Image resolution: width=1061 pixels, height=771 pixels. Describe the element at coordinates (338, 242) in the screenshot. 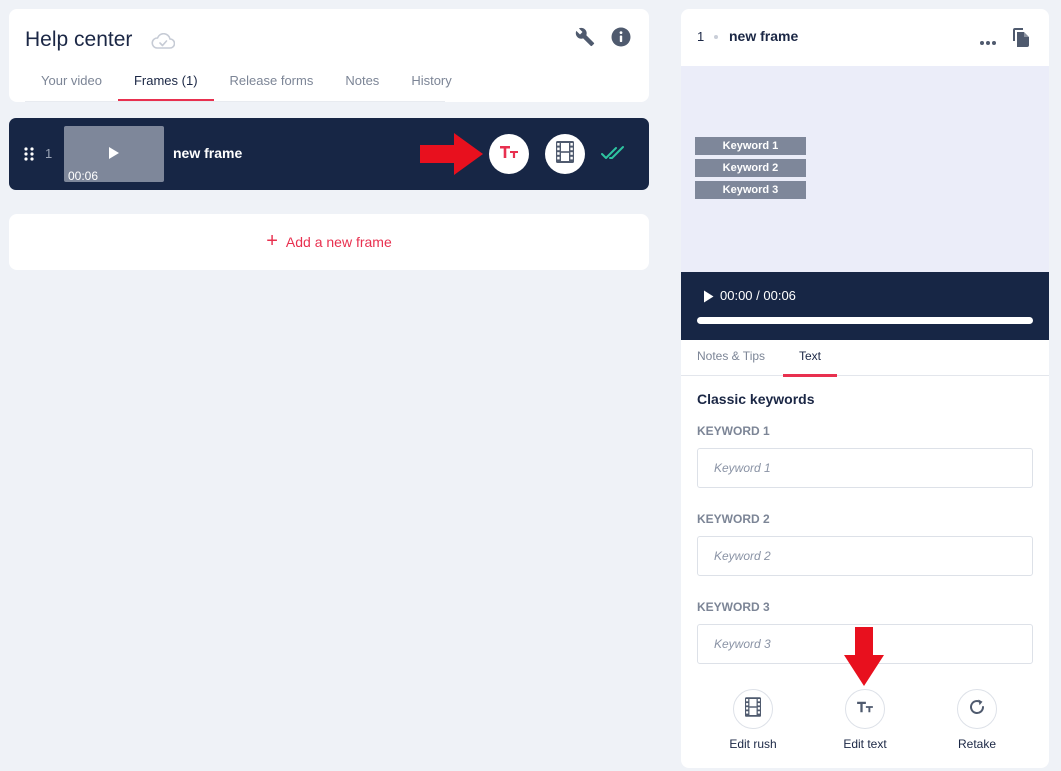

I see `add-frame-label: Add a new frame` at that location.